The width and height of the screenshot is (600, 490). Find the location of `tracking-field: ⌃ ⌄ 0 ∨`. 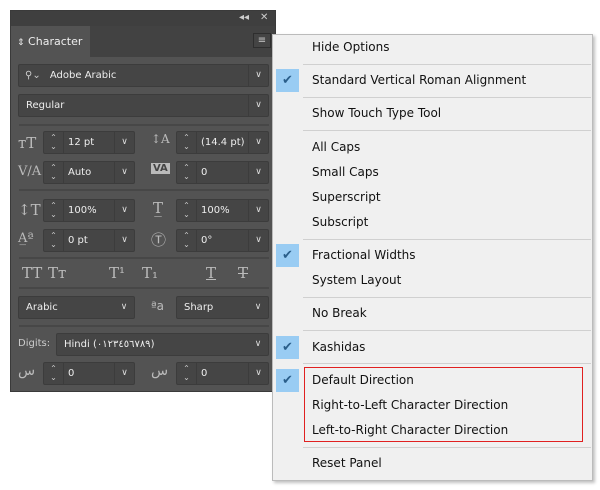

tracking-field: ⌃ ⌄ 0 ∨ is located at coordinates (222, 172).